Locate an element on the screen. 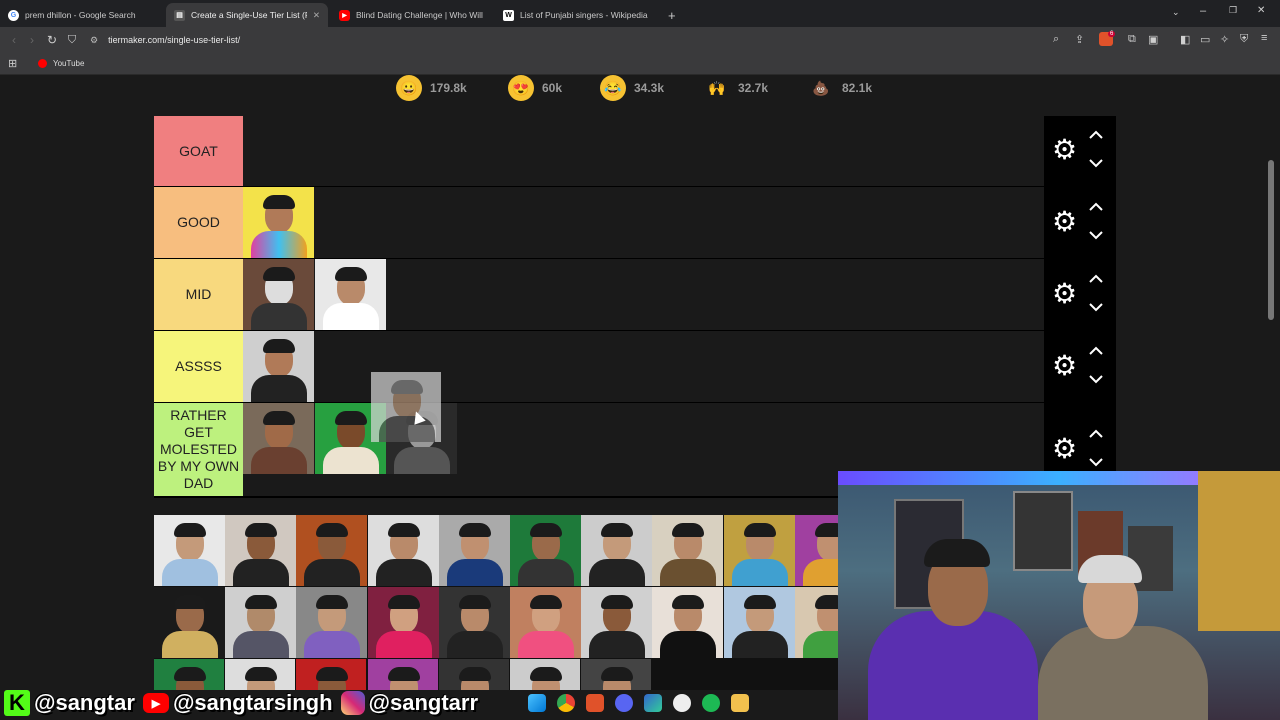  tier-label: MID is located at coordinates (198, 294).